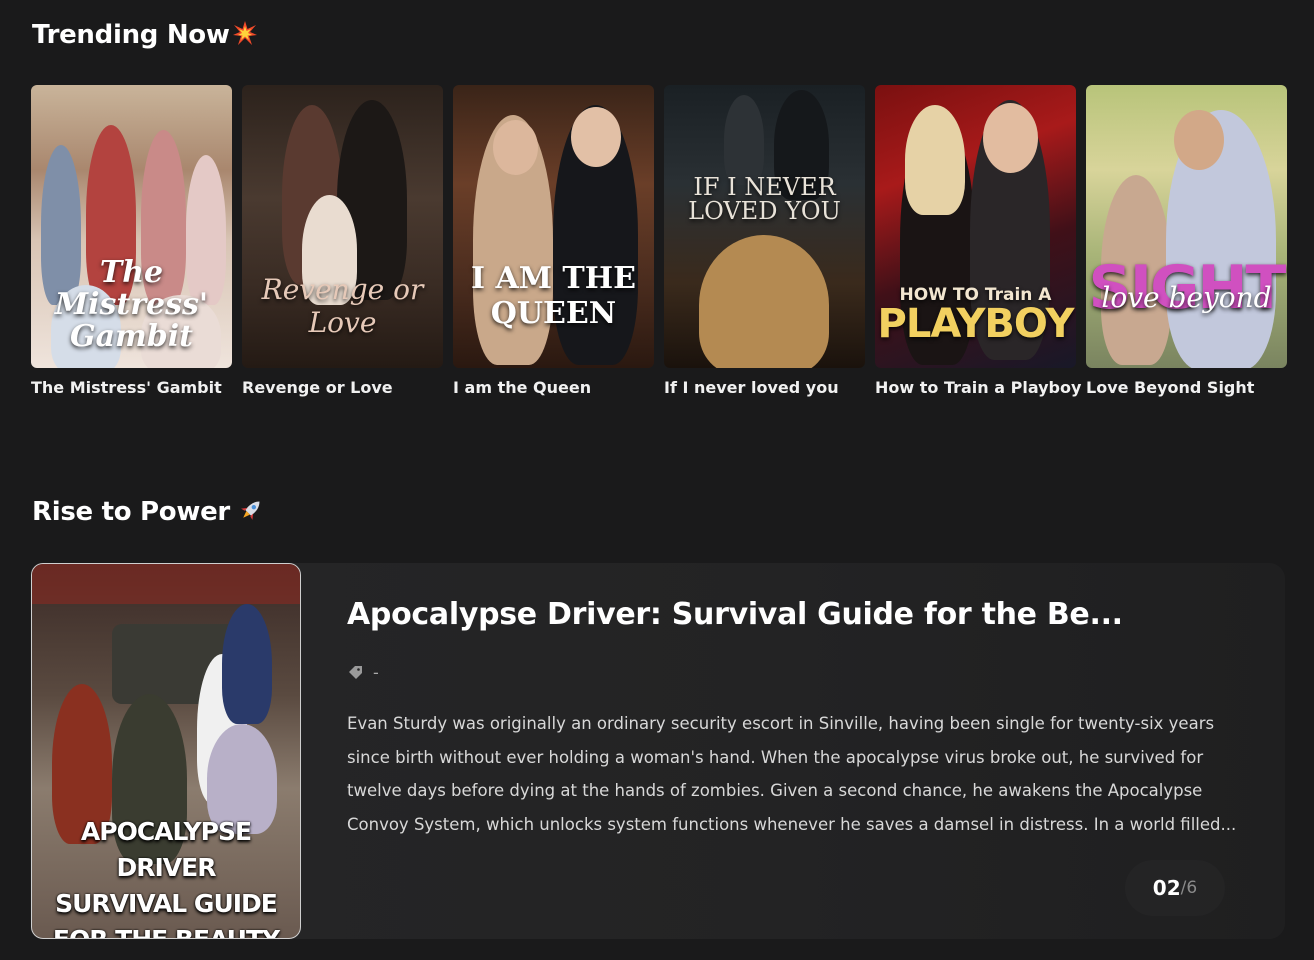  I want to click on cover-image: HOW TO Train A PLAYBOY, so click(975, 226).